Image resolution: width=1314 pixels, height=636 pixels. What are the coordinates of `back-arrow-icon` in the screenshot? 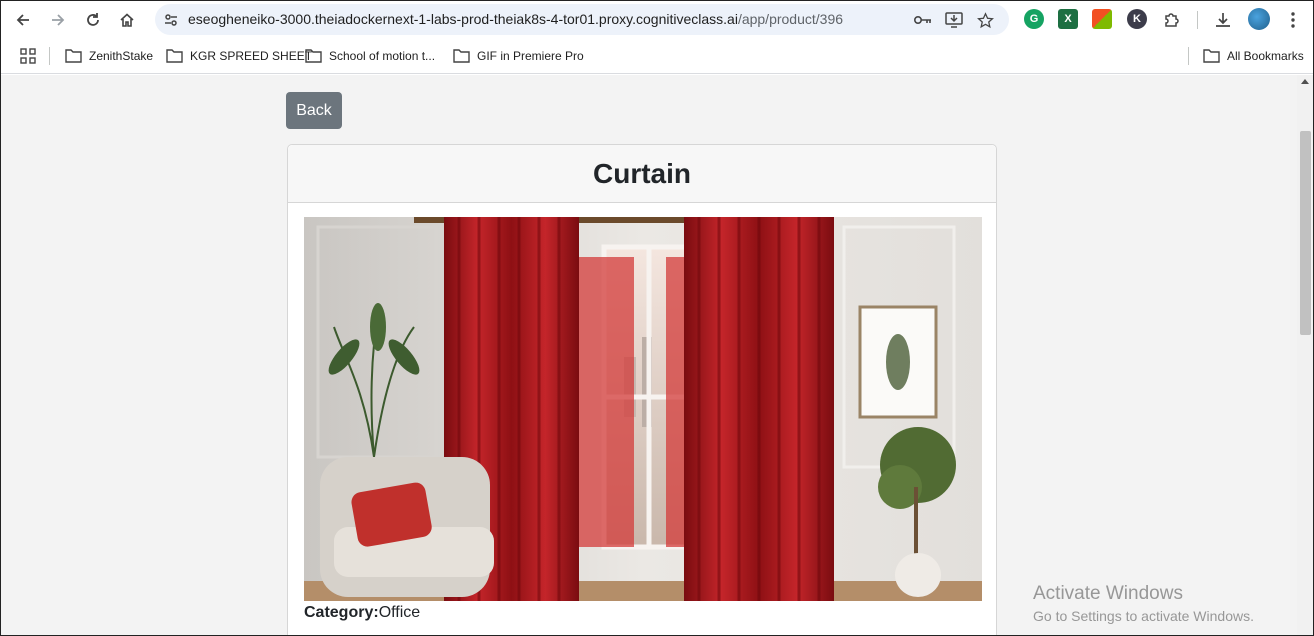 It's located at (23, 20).